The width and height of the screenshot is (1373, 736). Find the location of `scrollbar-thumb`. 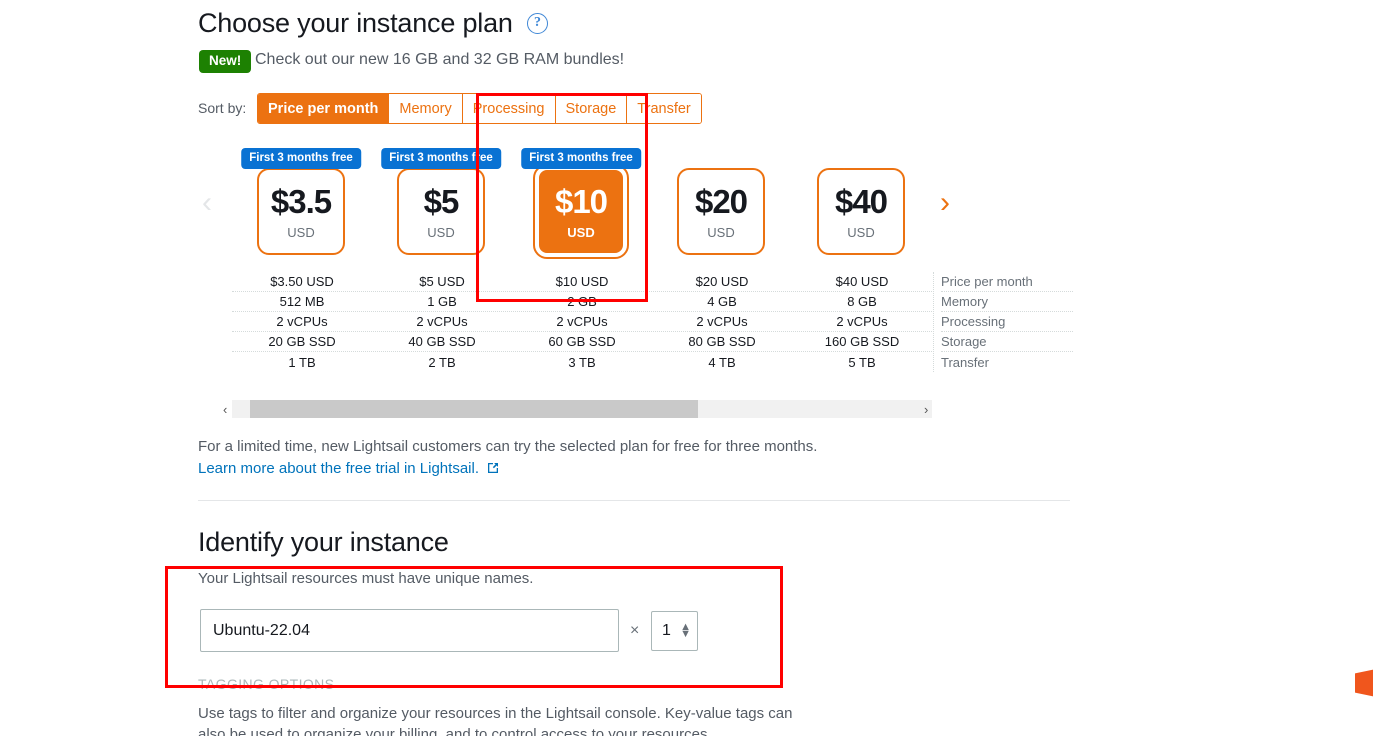

scrollbar-thumb is located at coordinates (474, 409).